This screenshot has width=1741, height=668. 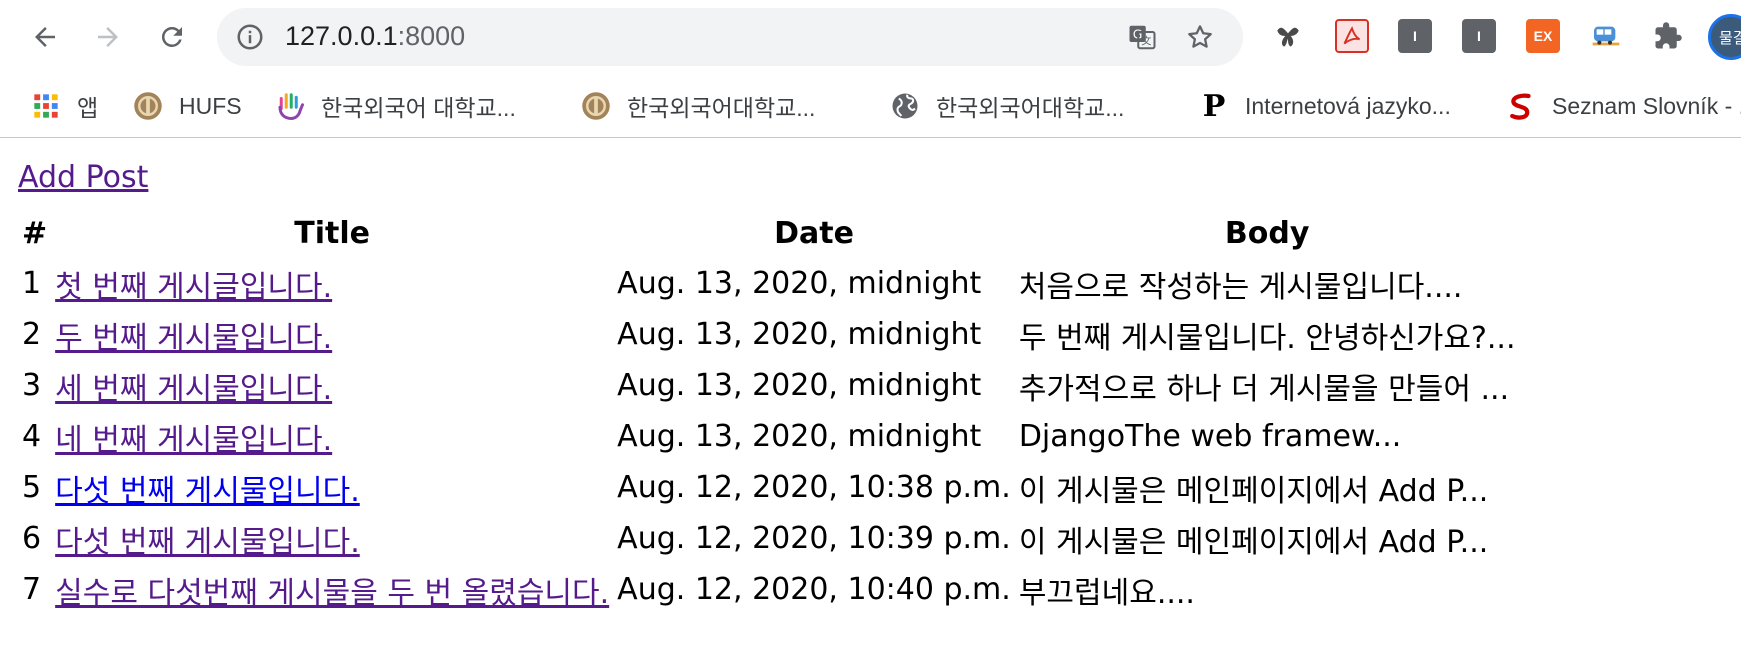 I want to click on post-num: 5, so click(x=32, y=487).